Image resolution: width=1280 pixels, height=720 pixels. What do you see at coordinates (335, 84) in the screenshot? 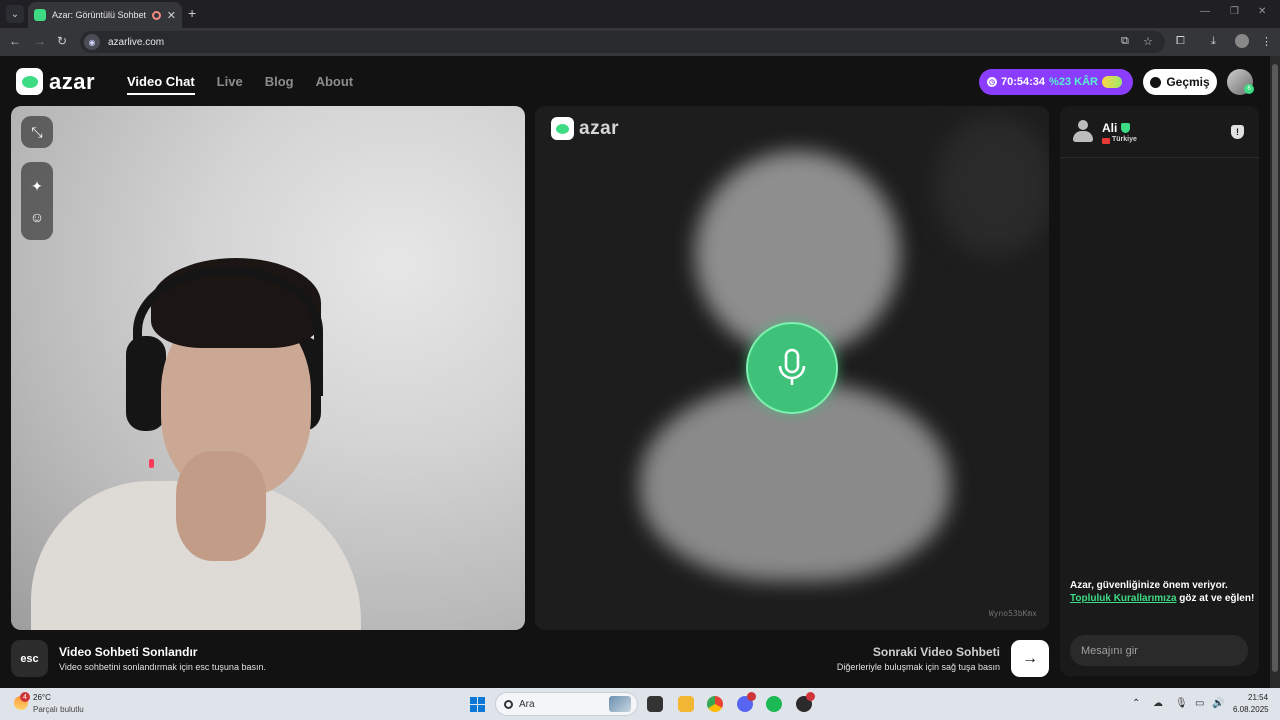
I see `nav-about: About` at bounding box center [335, 84].